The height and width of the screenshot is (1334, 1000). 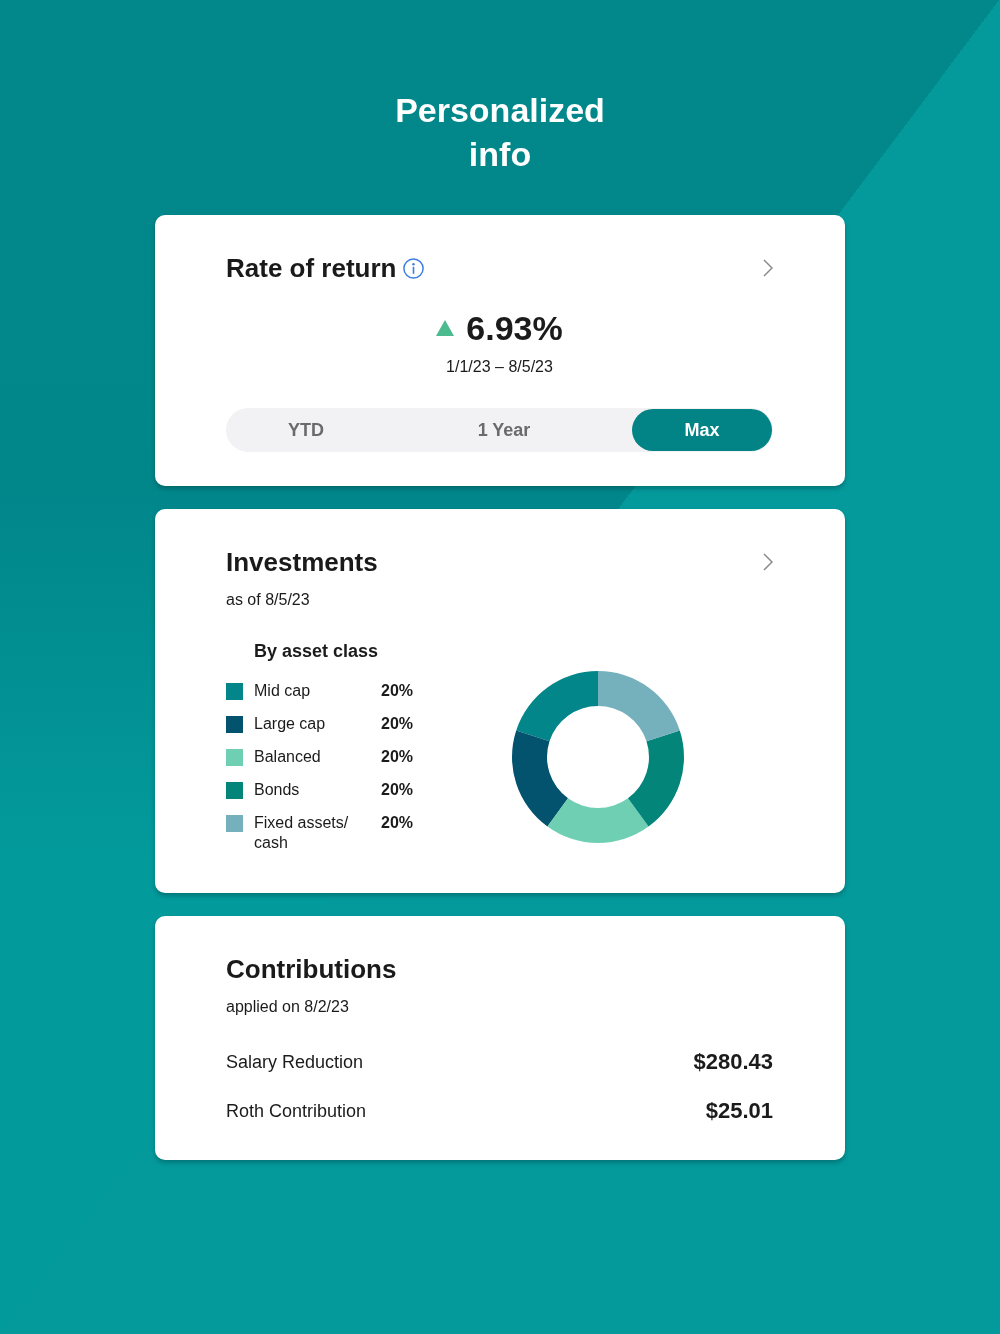 What do you see at coordinates (504, 430) in the screenshot?
I see `period-tab: 1 Year` at bounding box center [504, 430].